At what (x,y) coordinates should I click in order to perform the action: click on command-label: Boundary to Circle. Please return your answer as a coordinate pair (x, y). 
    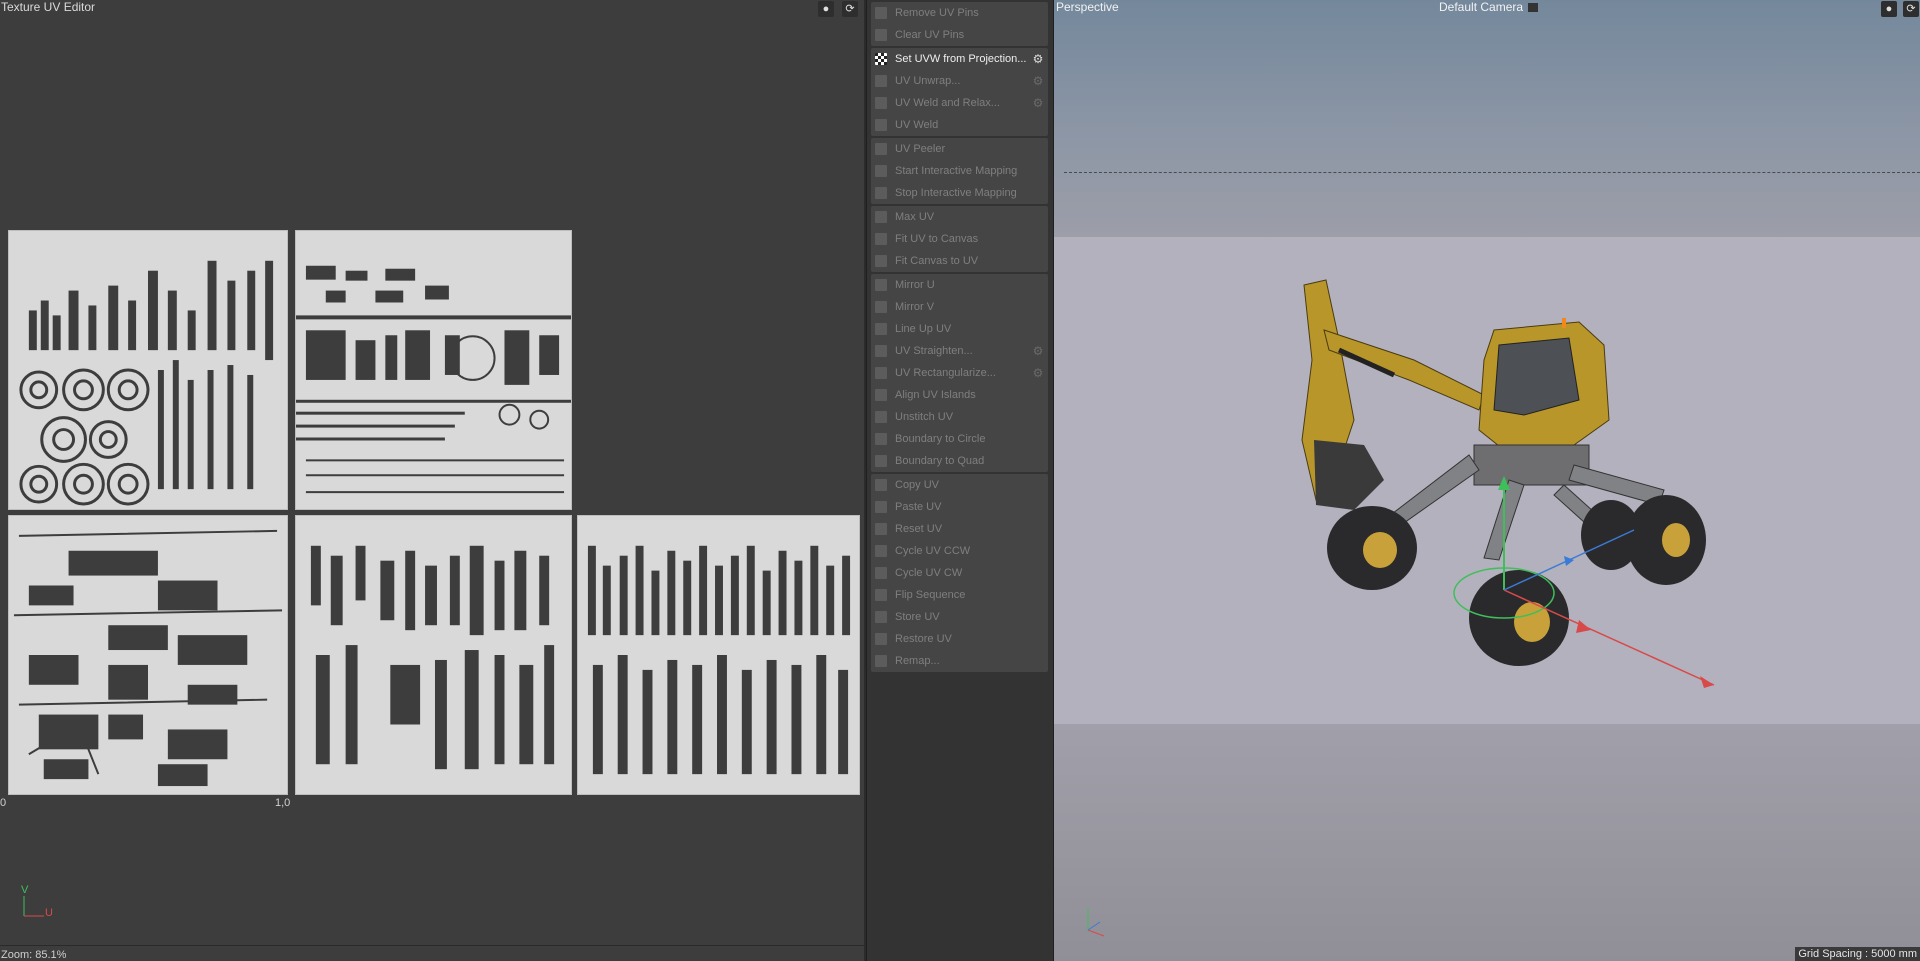
    Looking at the image, I should click on (940, 439).